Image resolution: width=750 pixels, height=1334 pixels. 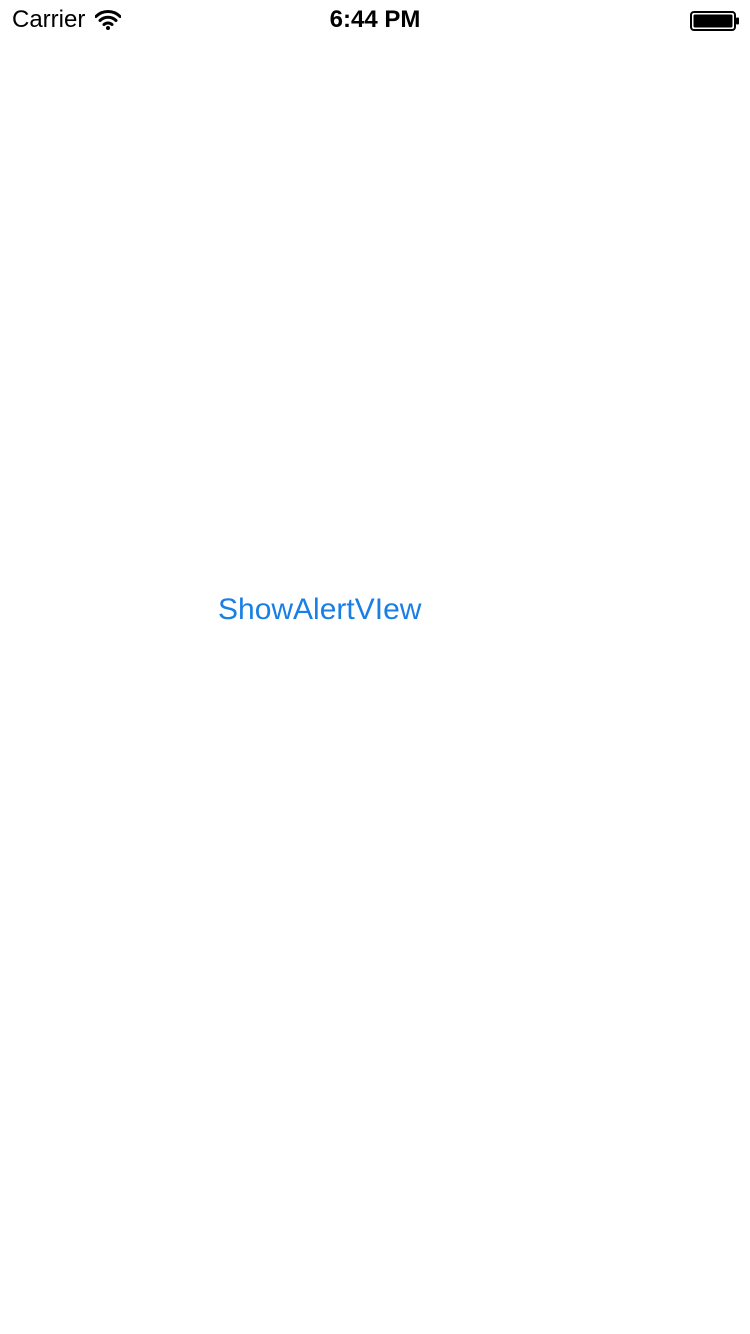 I want to click on show-alert-view-button: ShowAlertVIew, so click(x=319, y=610).